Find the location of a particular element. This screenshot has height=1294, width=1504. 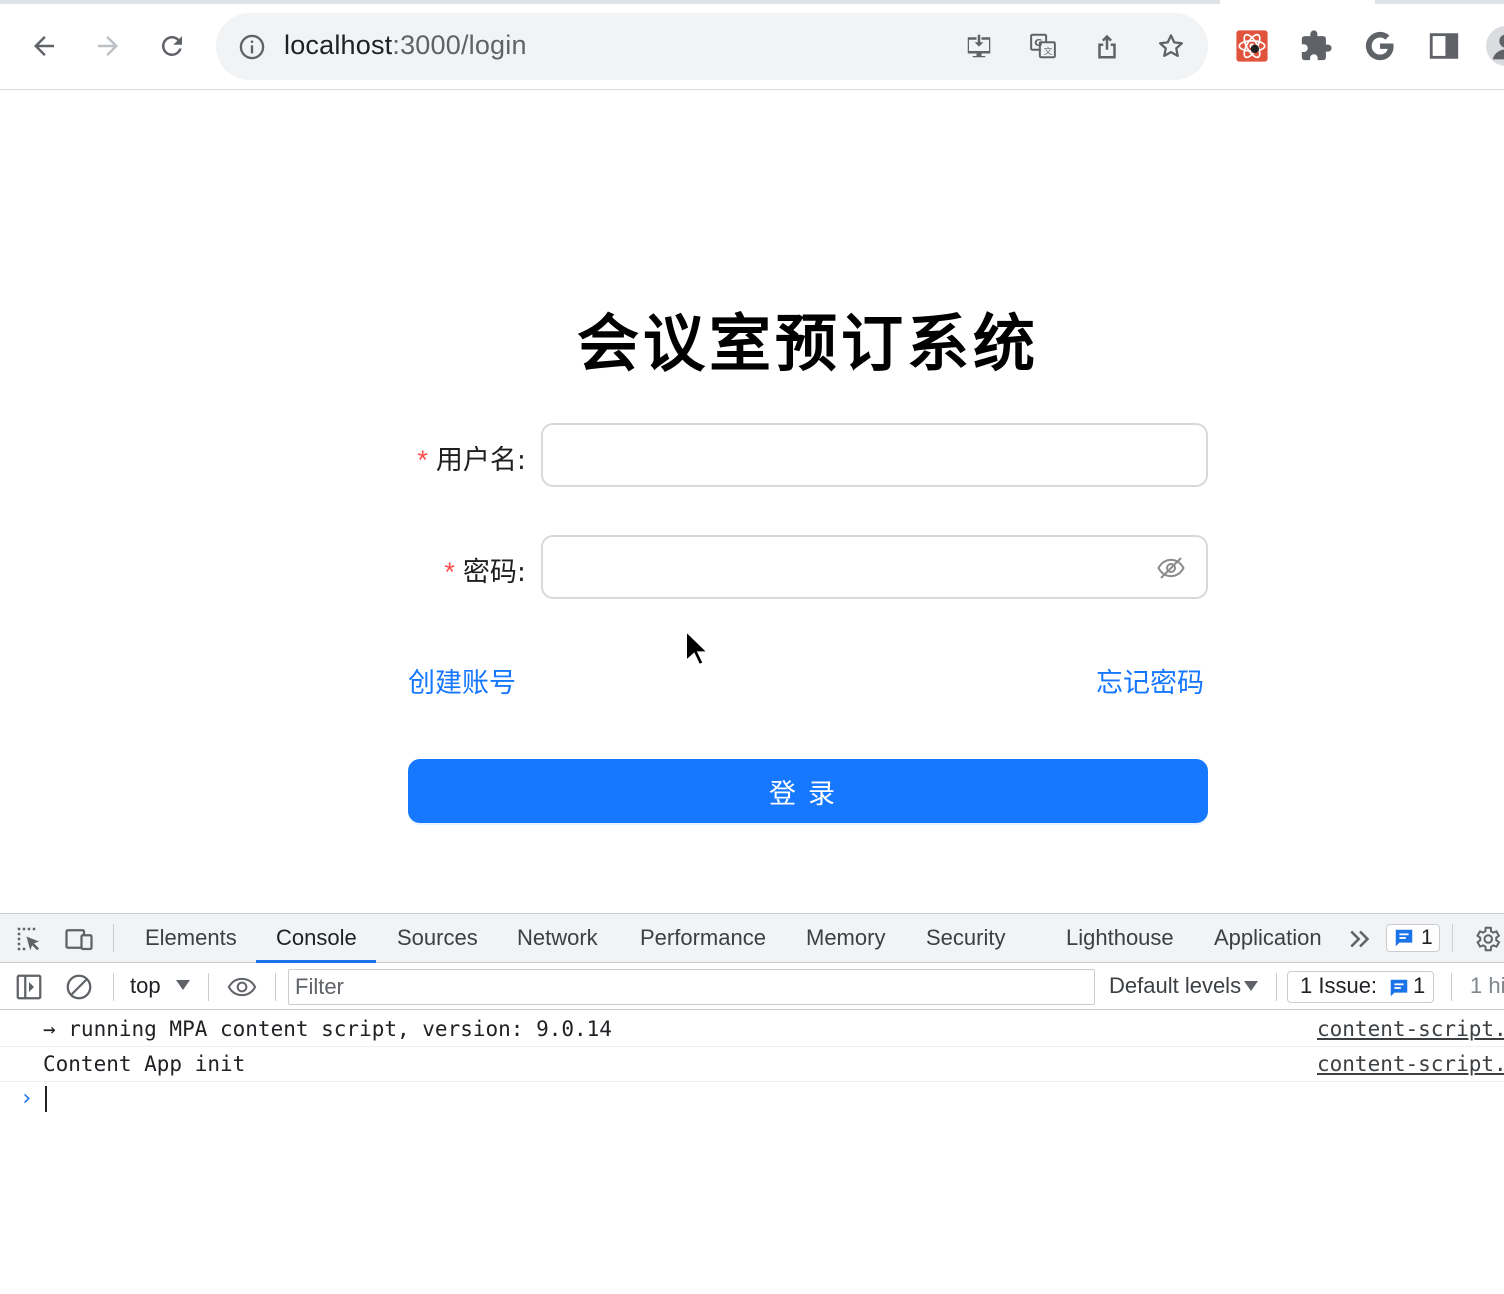

puzzle-icon is located at coordinates (1316, 45).